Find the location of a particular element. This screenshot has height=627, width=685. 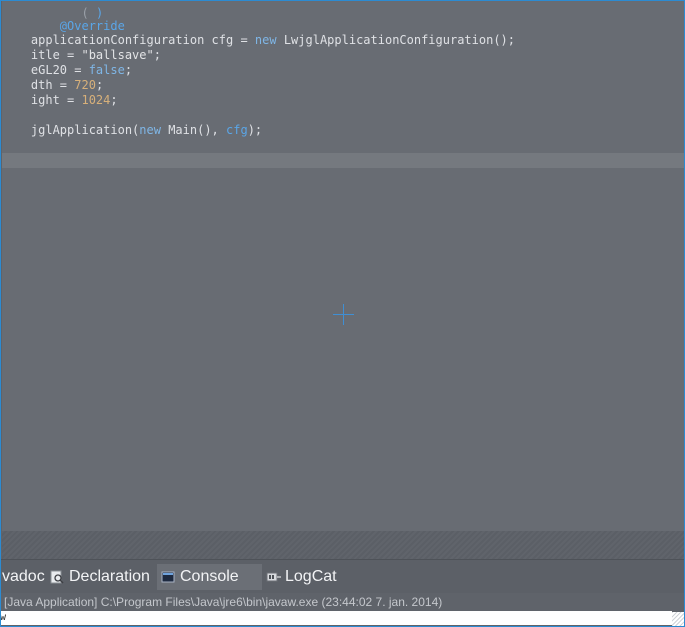

code-line-2: itle = "ballsave"; is located at coordinates (95, 55).